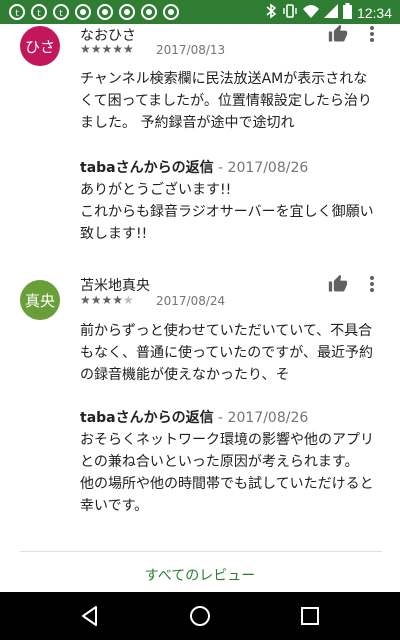 This screenshot has height=640, width=400. I want to click on status-bar: t t t 12:34, so click(200, 12).